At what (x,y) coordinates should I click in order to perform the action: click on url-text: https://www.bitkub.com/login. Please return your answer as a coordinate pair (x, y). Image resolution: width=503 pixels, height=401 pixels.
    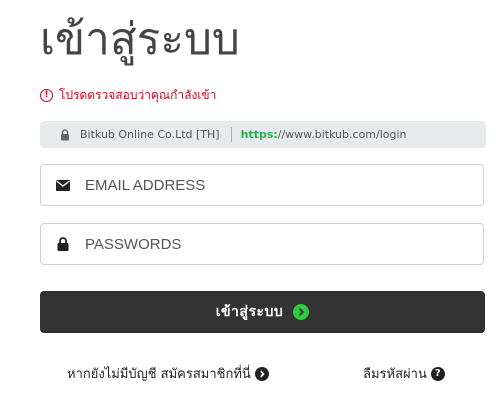
    Looking at the image, I should click on (324, 134).